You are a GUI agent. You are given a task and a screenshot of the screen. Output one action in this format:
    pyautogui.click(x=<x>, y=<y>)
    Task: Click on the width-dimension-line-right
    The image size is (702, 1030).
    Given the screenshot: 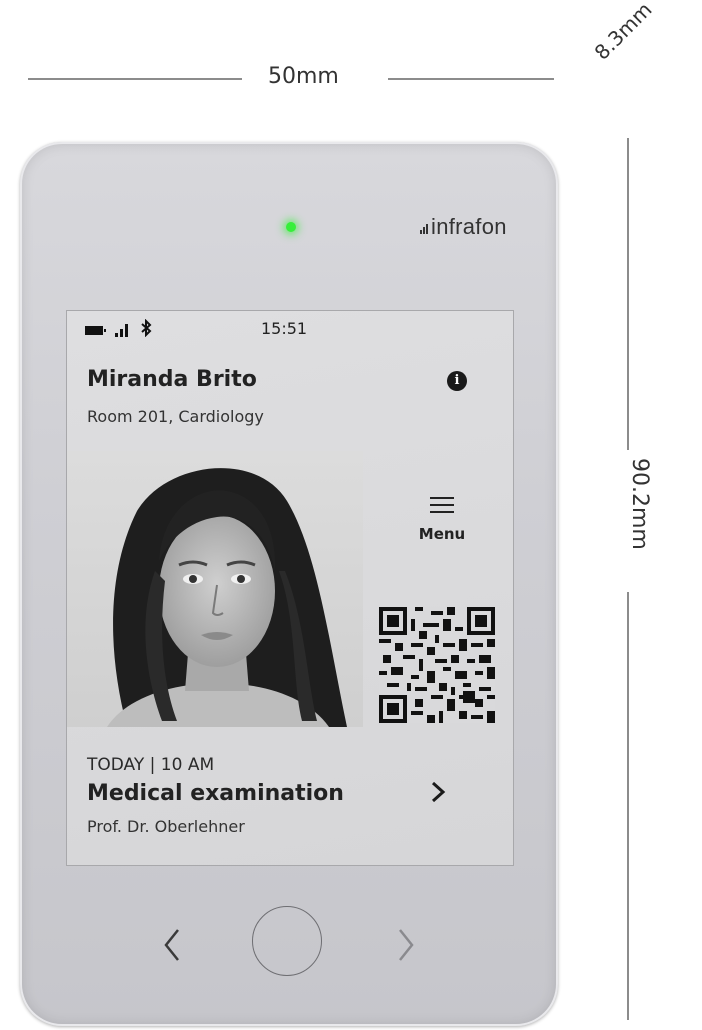 What is the action you would take?
    pyautogui.click(x=471, y=79)
    